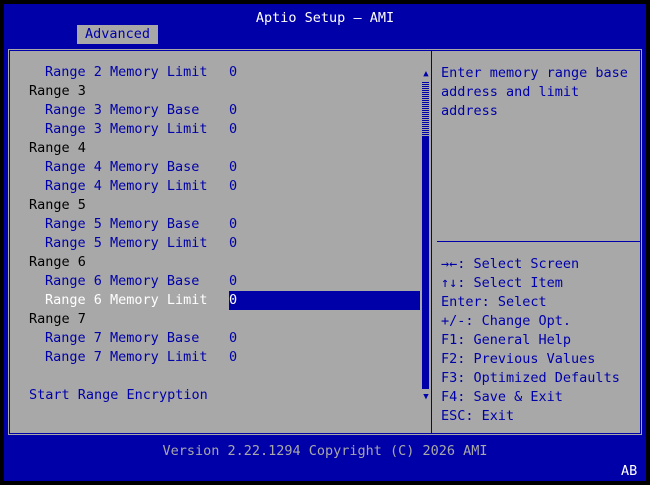 The height and width of the screenshot is (485, 650). I want to click on setting-row: Range 5 Memory Limit 0, so click(218, 243).